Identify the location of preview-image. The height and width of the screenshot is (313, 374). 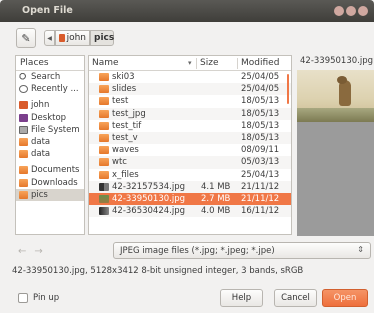
(335, 96).